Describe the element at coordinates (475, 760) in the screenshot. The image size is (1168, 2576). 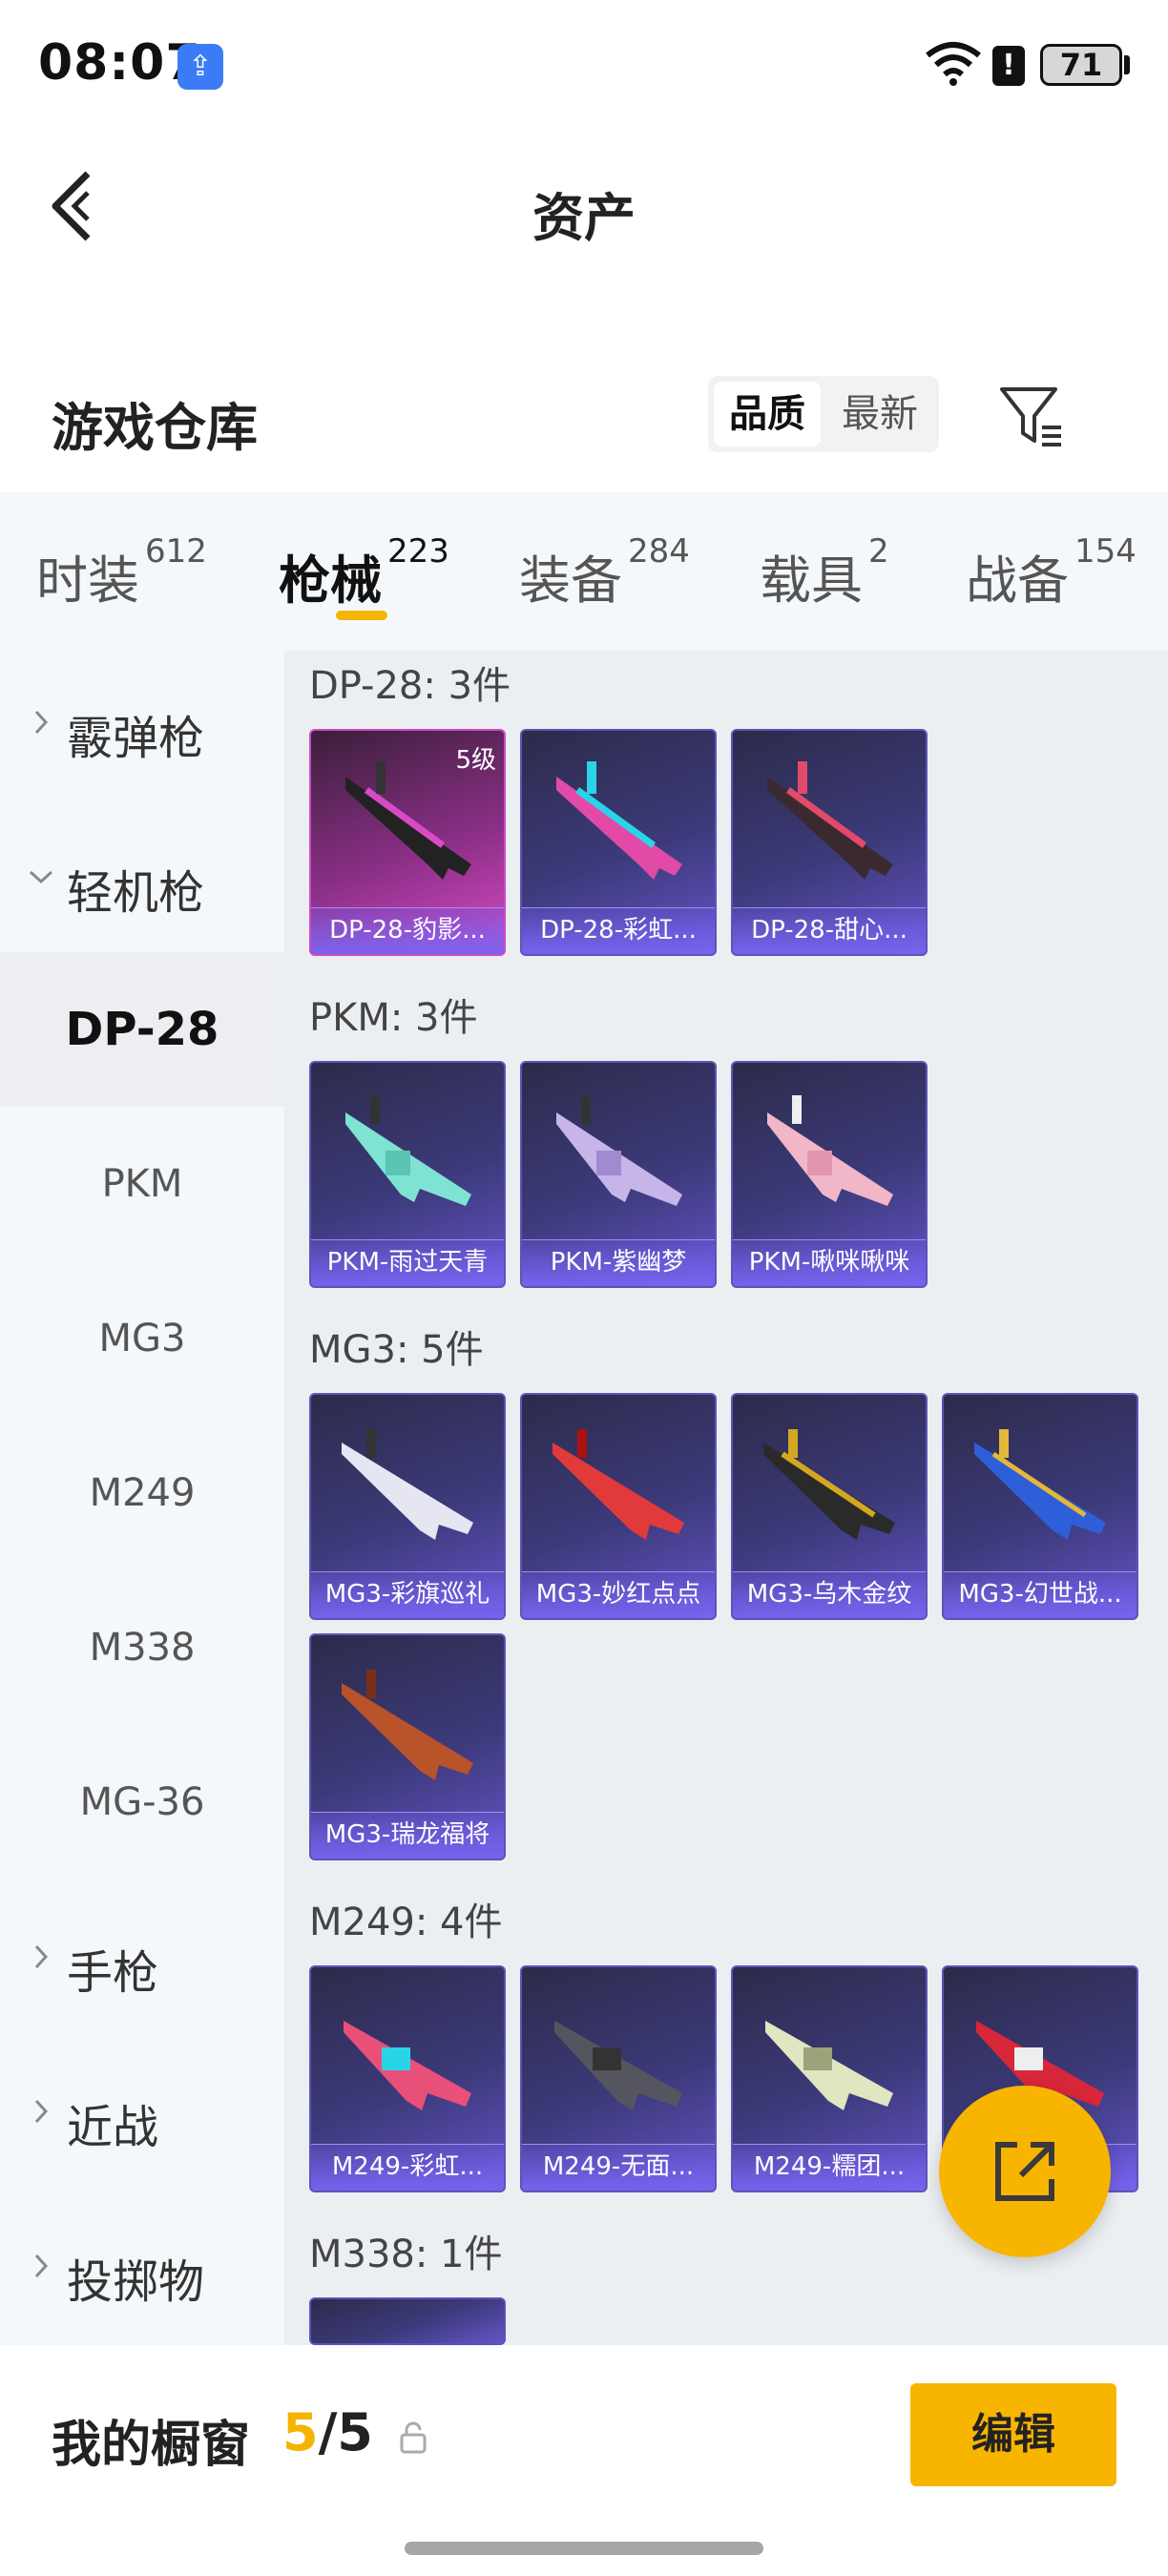
I see `level-badge: 5级` at that location.